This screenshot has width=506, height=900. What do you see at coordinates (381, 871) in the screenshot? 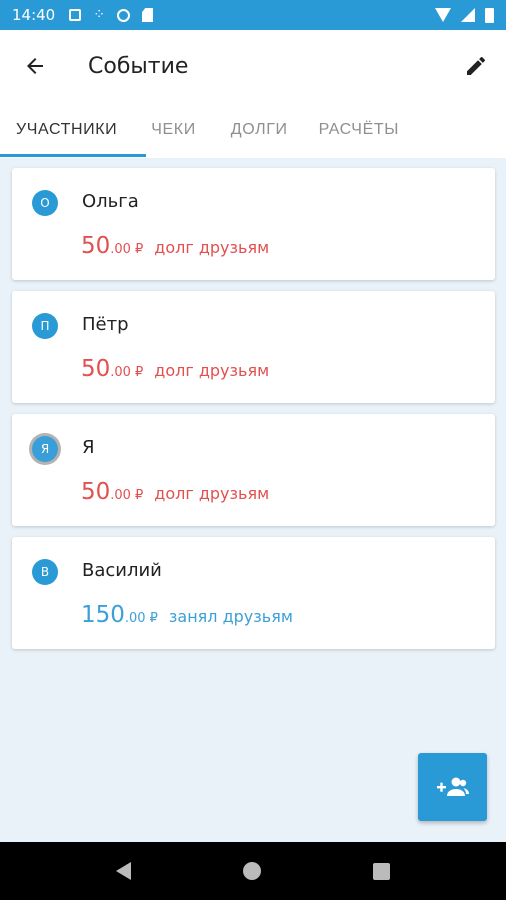
I see `nav-recents-icon` at bounding box center [381, 871].